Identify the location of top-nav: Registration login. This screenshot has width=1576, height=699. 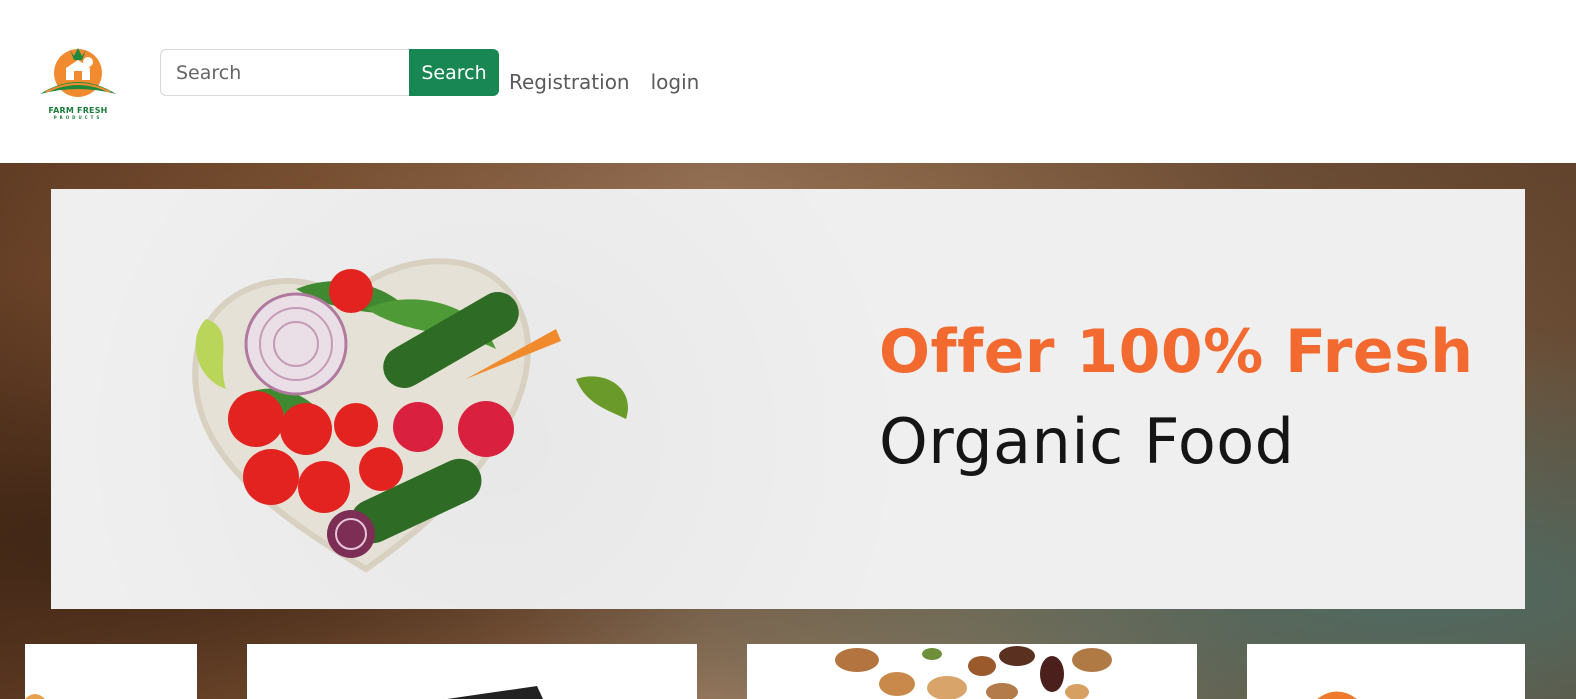
(604, 82).